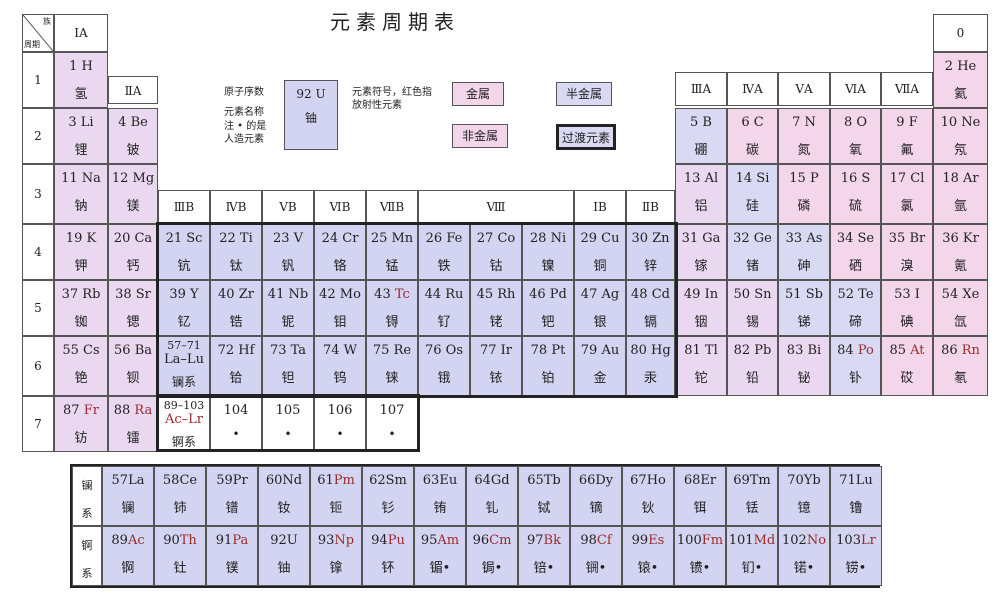 The width and height of the screenshot is (1000, 600). I want to click on group-header-IVB: ⅣB, so click(236, 207).